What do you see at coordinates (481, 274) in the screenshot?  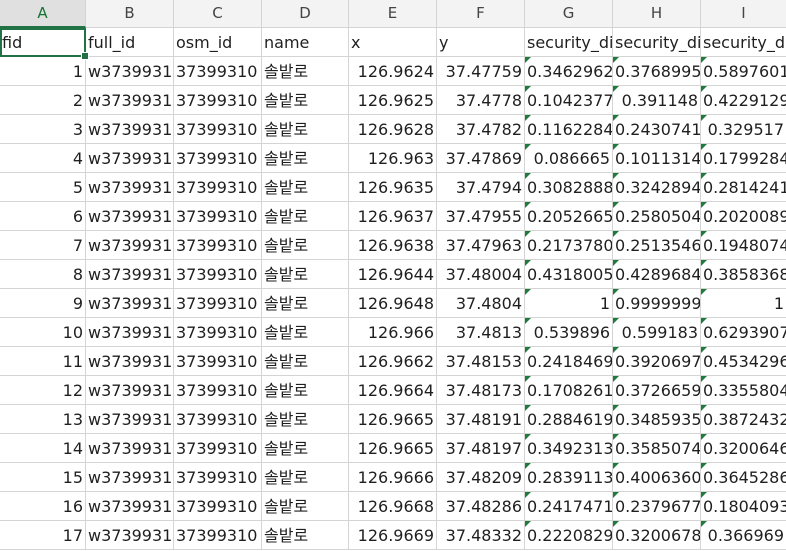 I see `table-cell: 37.48004` at bounding box center [481, 274].